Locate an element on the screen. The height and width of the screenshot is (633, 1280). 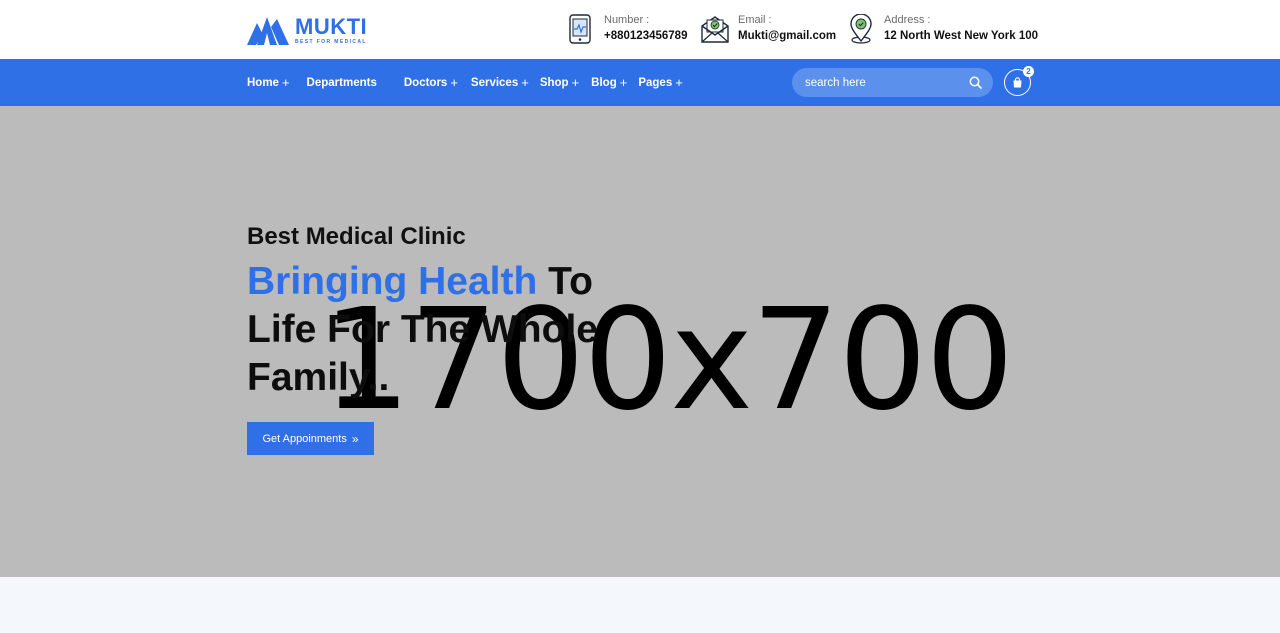
nav-item-services: Services + is located at coordinates (500, 82).